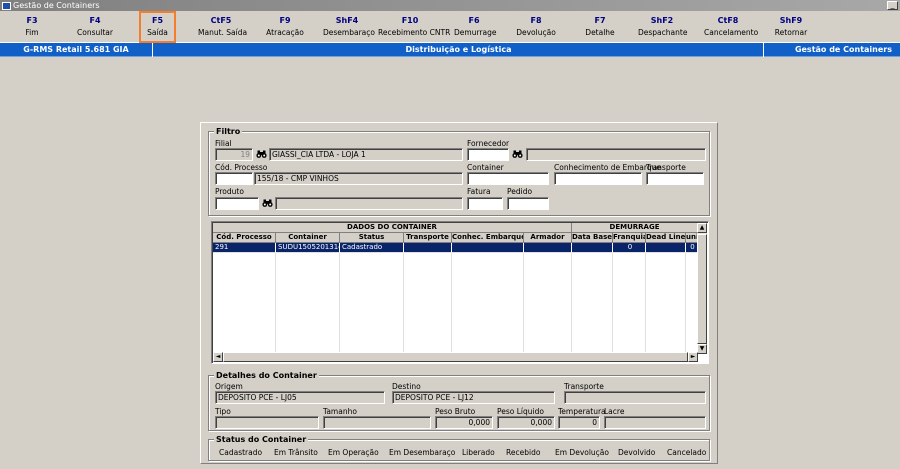  What do you see at coordinates (520, 411) in the screenshot?
I see `peso-liquido-label: Peso Líquido` at bounding box center [520, 411].